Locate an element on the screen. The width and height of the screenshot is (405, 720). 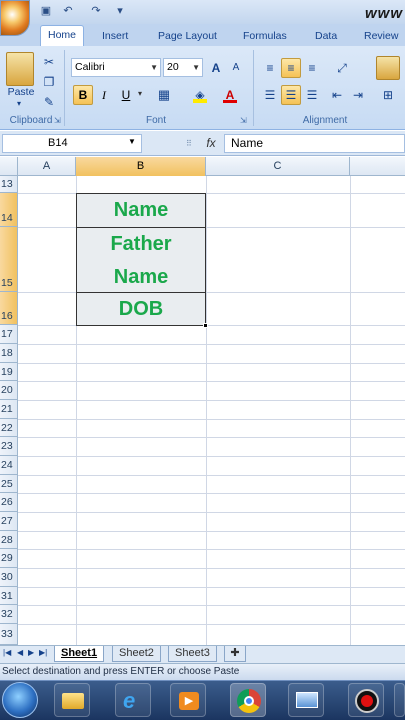
network-icon is located at coordinates (306, 700).